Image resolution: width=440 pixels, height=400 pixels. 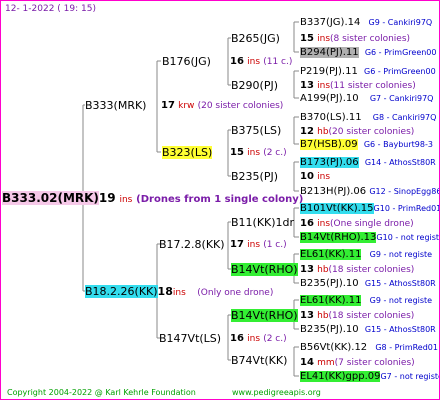 What do you see at coordinates (186, 106) in the screenshot?
I see `gen1-top-ins: krw` at bounding box center [186, 106].